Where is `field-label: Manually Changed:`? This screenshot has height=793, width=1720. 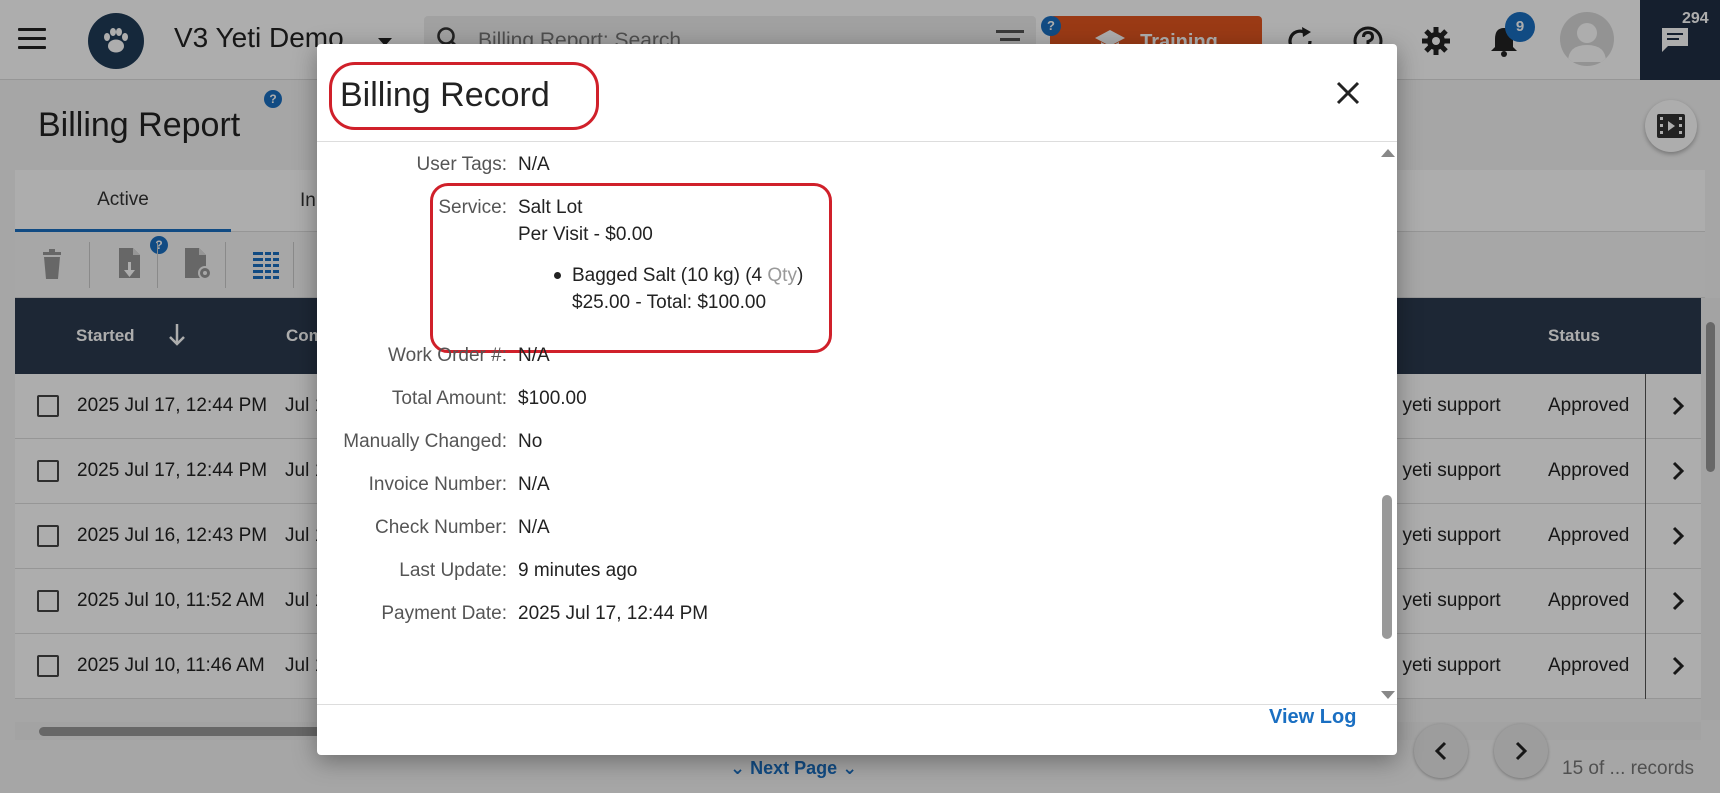 field-label: Manually Changed: is located at coordinates (425, 441).